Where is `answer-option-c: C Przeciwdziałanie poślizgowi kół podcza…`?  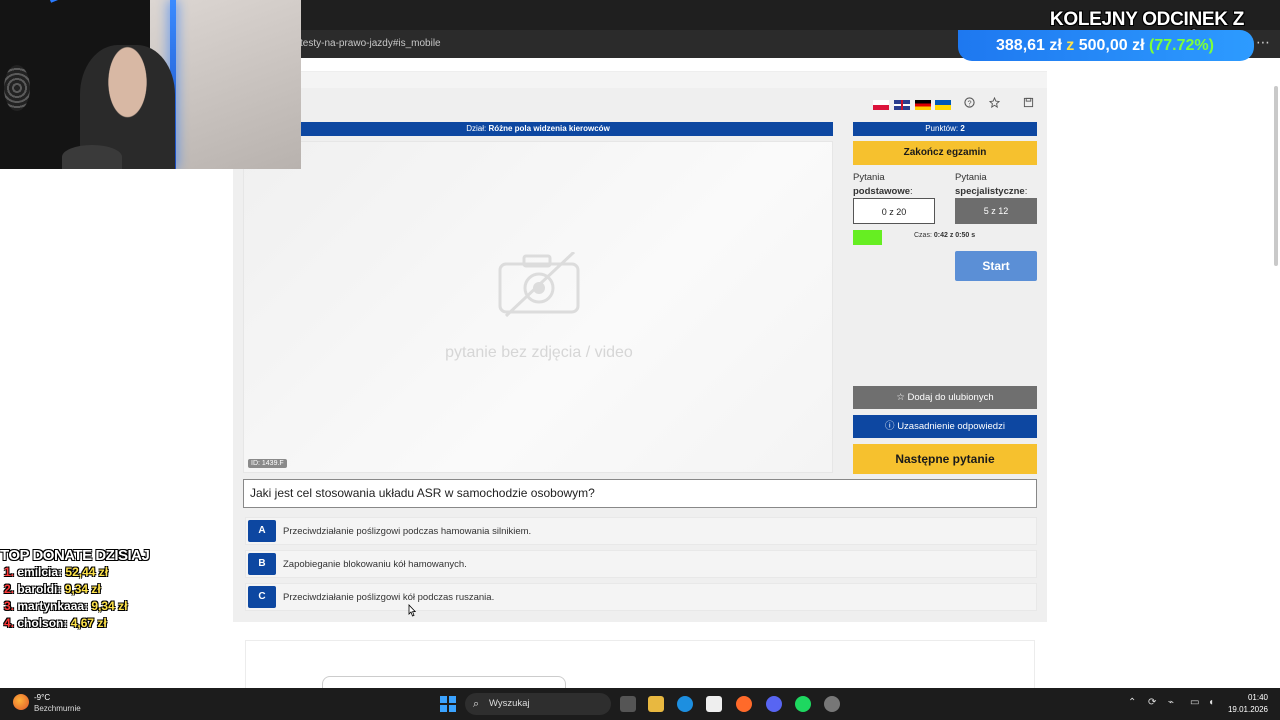 answer-option-c: C Przeciwdziałanie poślizgowi kół podcza… is located at coordinates (641, 597).